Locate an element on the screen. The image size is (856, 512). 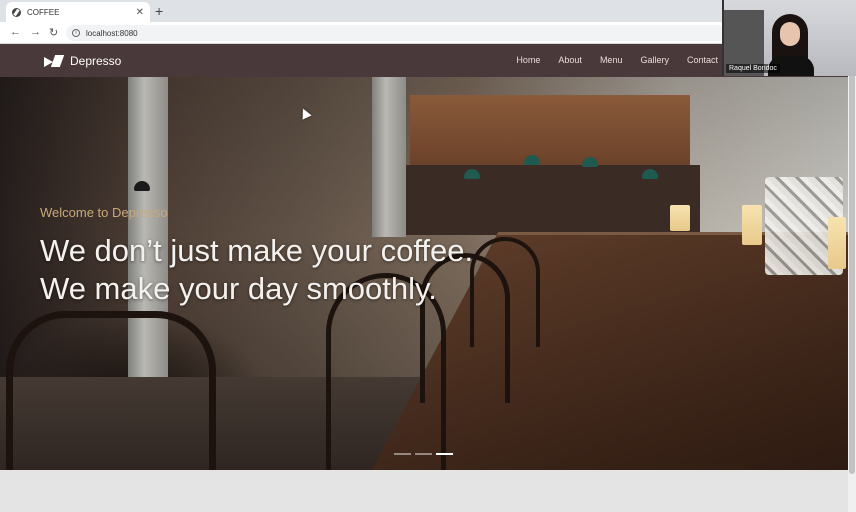
forward-button: → is located at coordinates (35, 32).